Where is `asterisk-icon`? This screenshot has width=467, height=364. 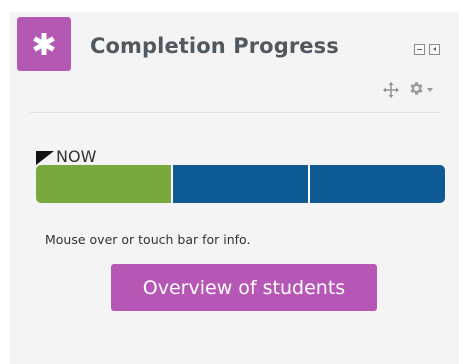 asterisk-icon is located at coordinates (44, 44).